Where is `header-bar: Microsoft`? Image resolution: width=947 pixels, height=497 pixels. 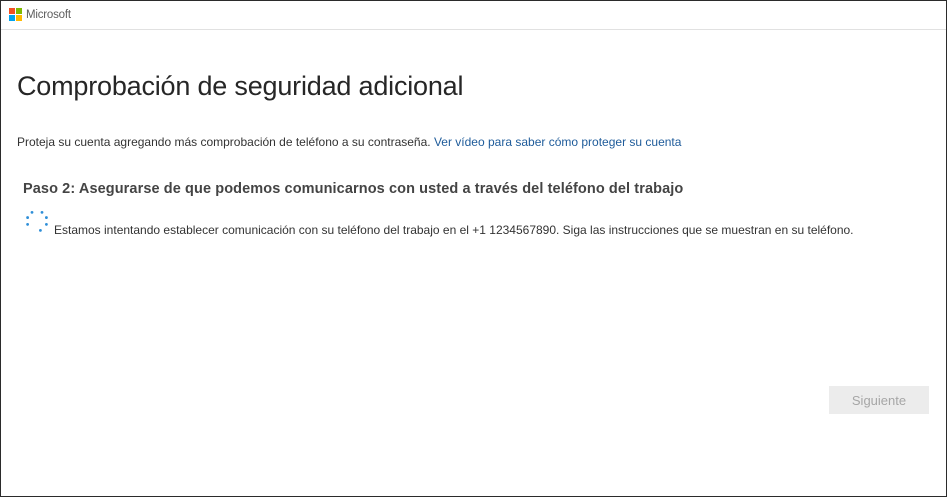
header-bar: Microsoft is located at coordinates (473, 15).